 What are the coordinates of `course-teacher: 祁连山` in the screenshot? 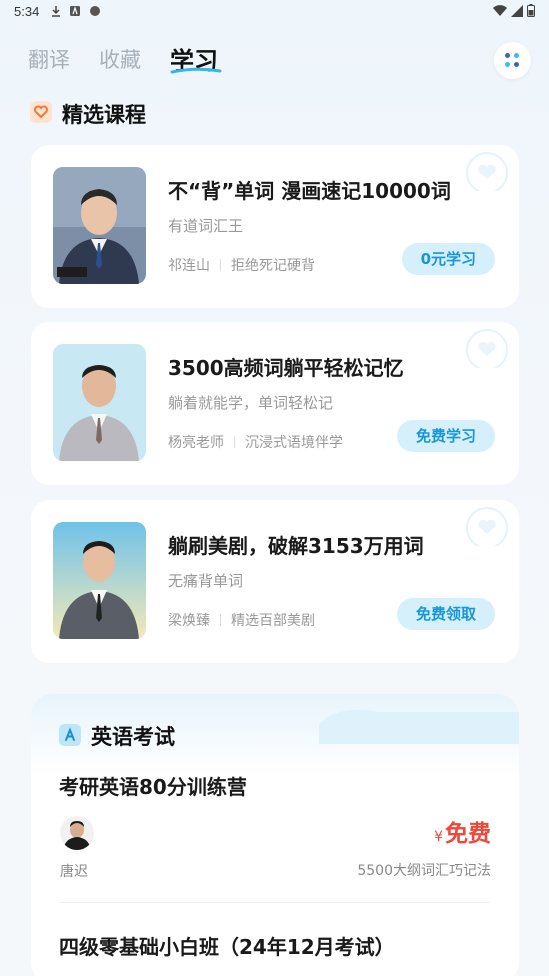 It's located at (189, 266).